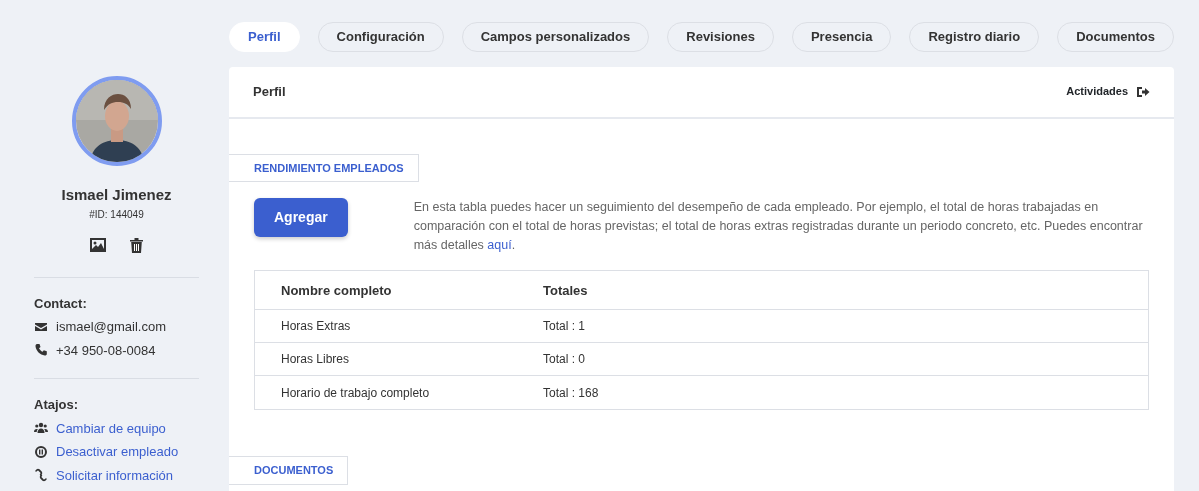  What do you see at coordinates (564, 360) in the screenshot?
I see `table-cell-text: Total : 0` at bounding box center [564, 360].